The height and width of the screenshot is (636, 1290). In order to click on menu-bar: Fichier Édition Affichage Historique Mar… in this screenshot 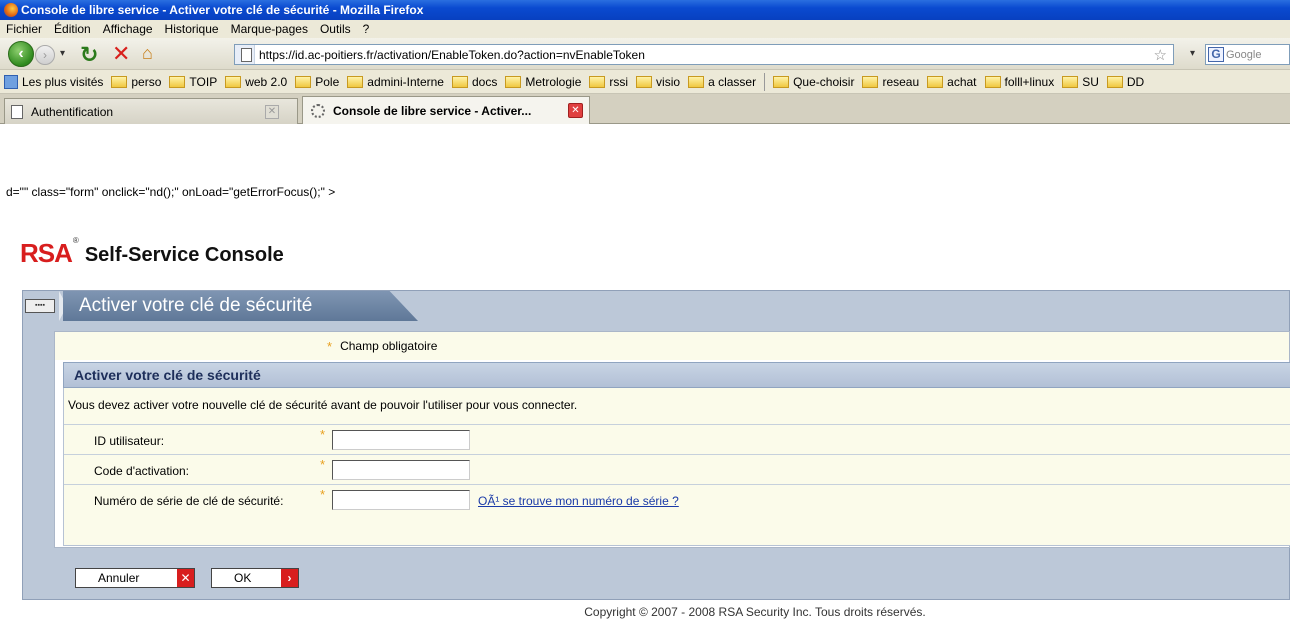, I will do `click(645, 29)`.